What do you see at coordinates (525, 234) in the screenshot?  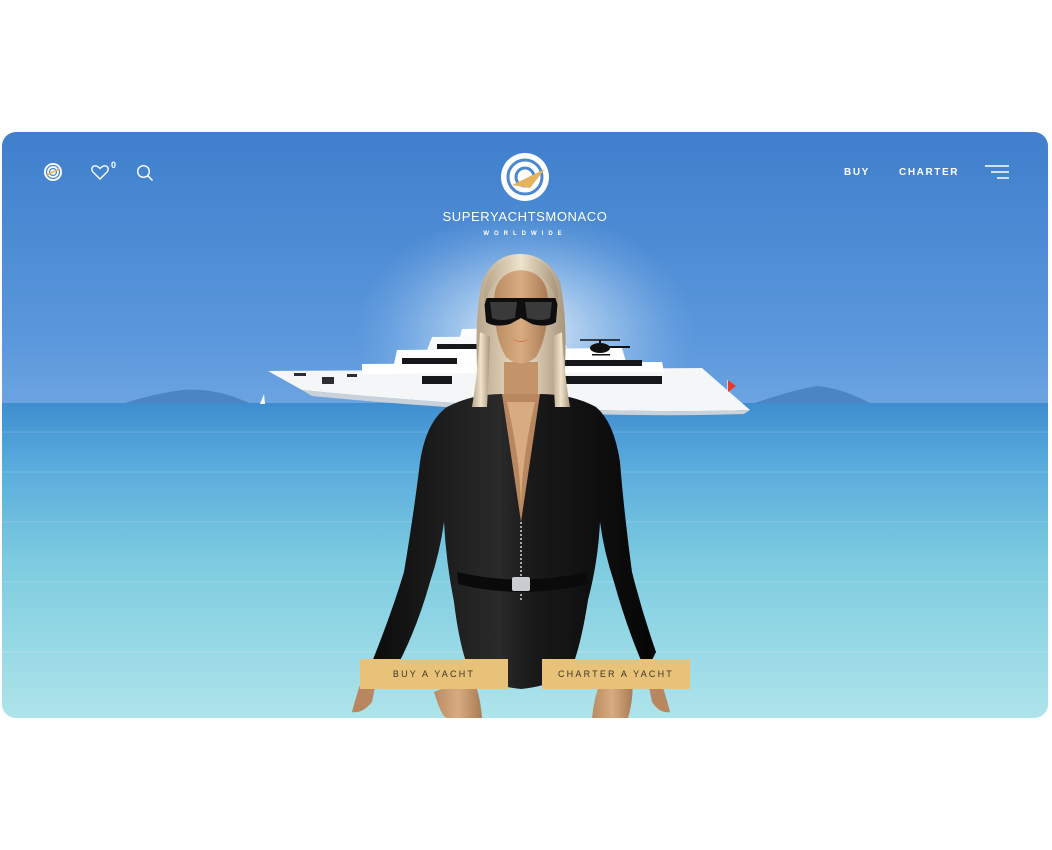 I see `brand-tagline: WORLDWIDE` at bounding box center [525, 234].